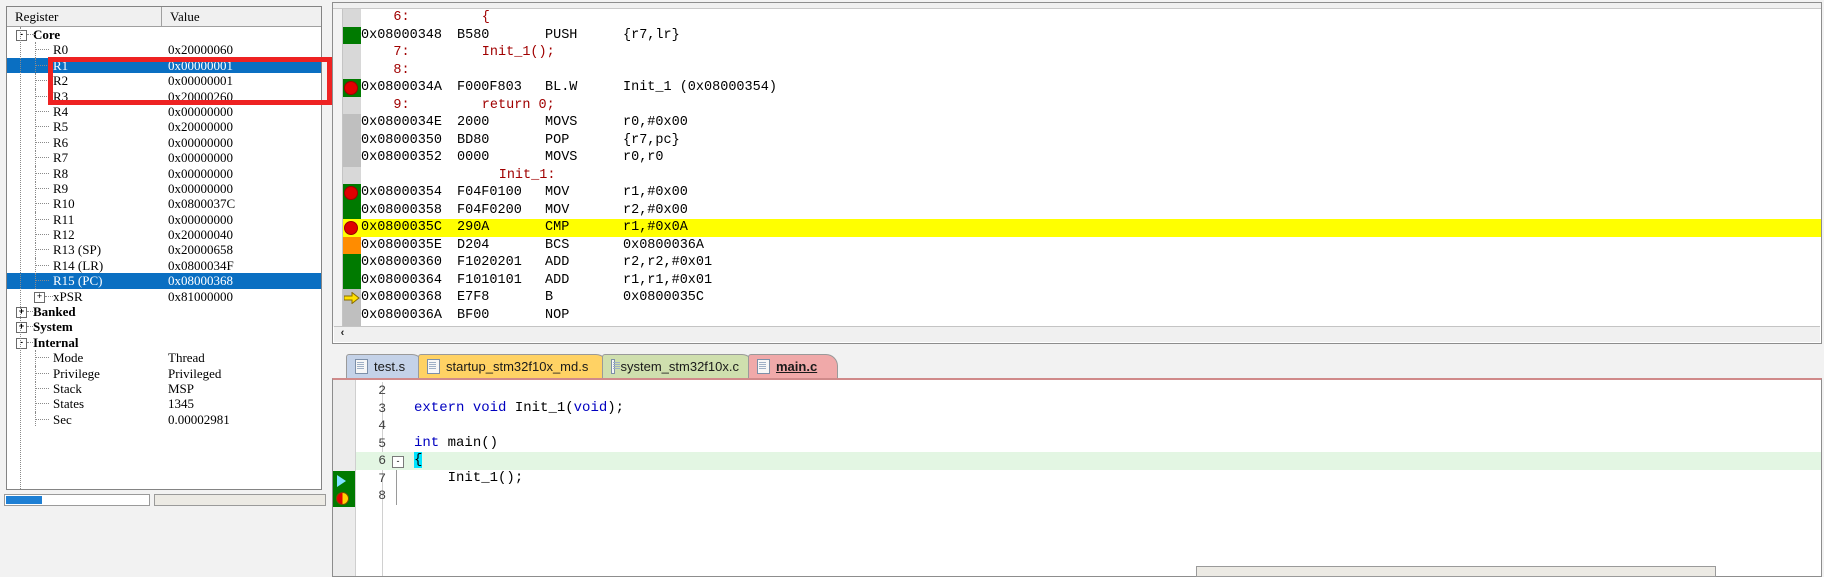 Image resolution: width=1824 pixels, height=577 pixels. I want to click on register-row: R7 0x00000000, so click(164, 158).